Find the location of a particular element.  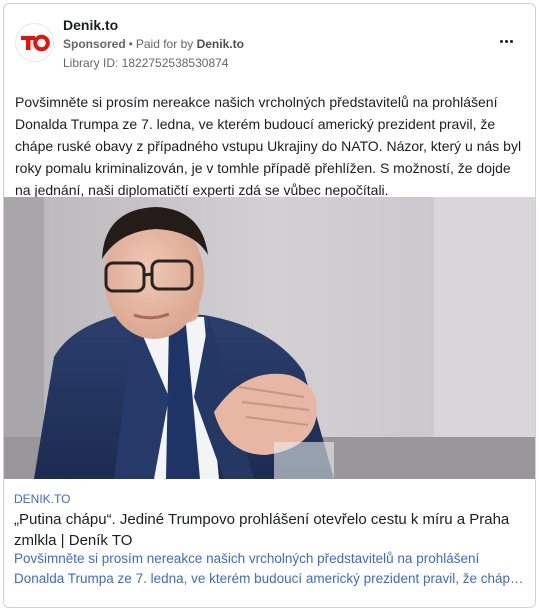

sponsored-label: Sponsored is located at coordinates (94, 44).